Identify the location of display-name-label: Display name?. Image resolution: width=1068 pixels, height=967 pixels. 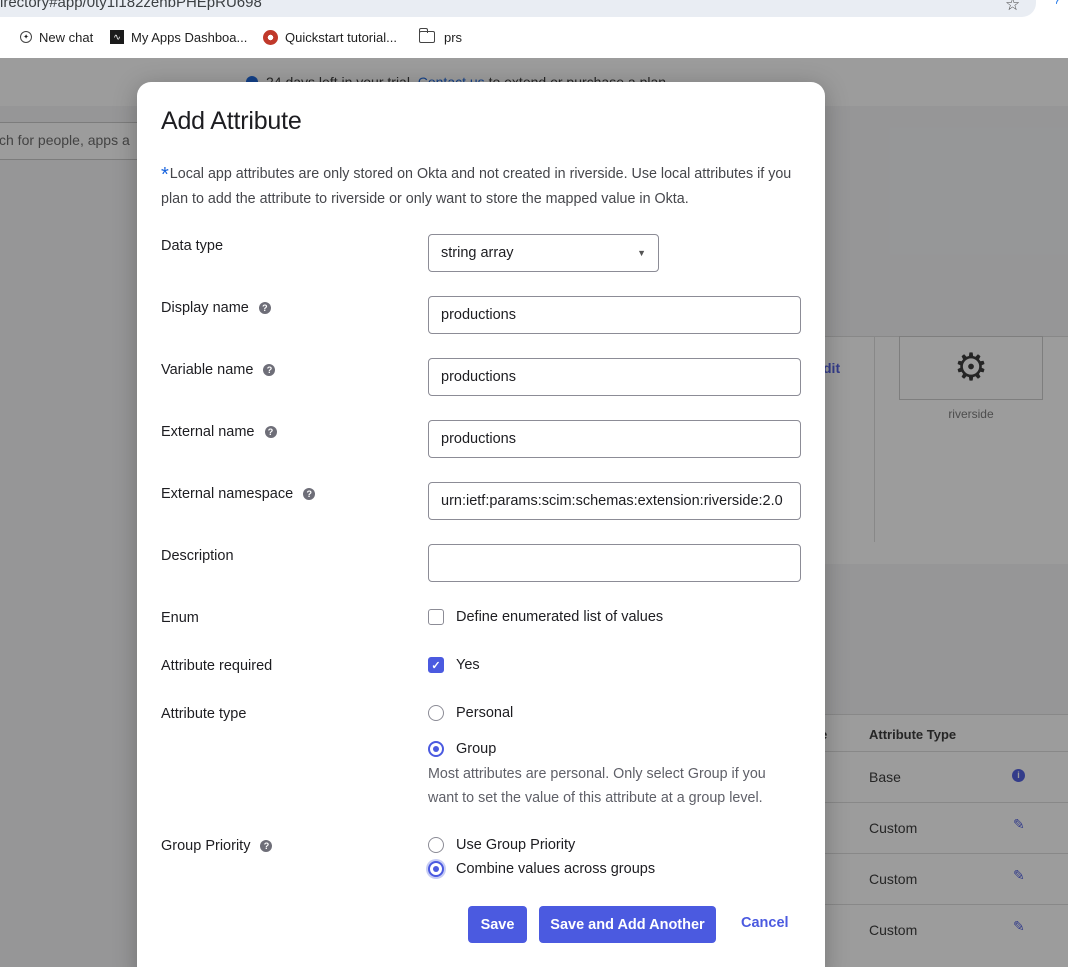
(216, 308).